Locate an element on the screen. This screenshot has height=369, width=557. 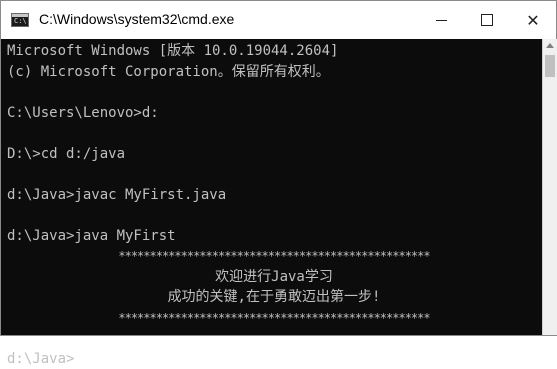
console-line: Microsoft Windows [版本 10.0.19044.2604] is located at coordinates (274, 51).